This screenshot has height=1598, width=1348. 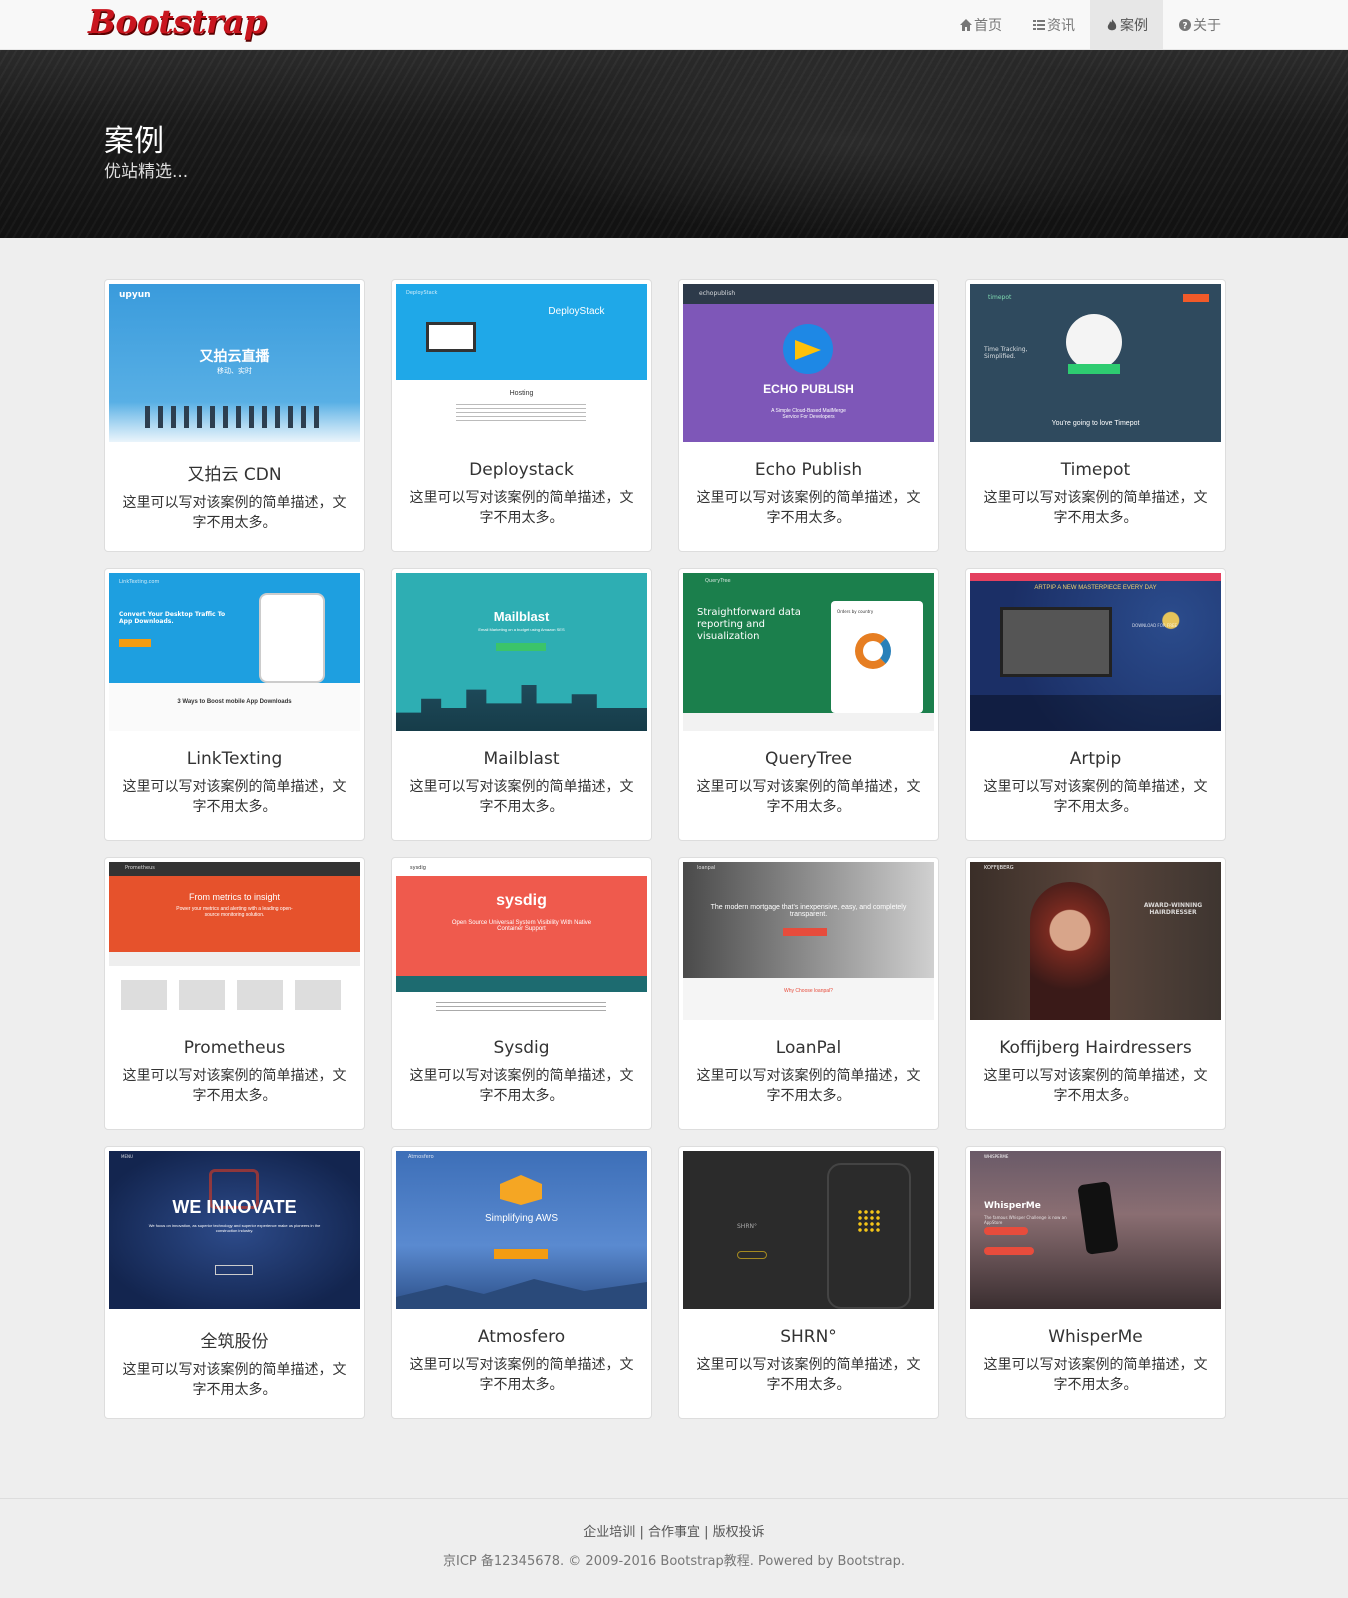 What do you see at coordinates (1134, 26) in the screenshot?
I see `nav-item-label: 案例` at bounding box center [1134, 26].